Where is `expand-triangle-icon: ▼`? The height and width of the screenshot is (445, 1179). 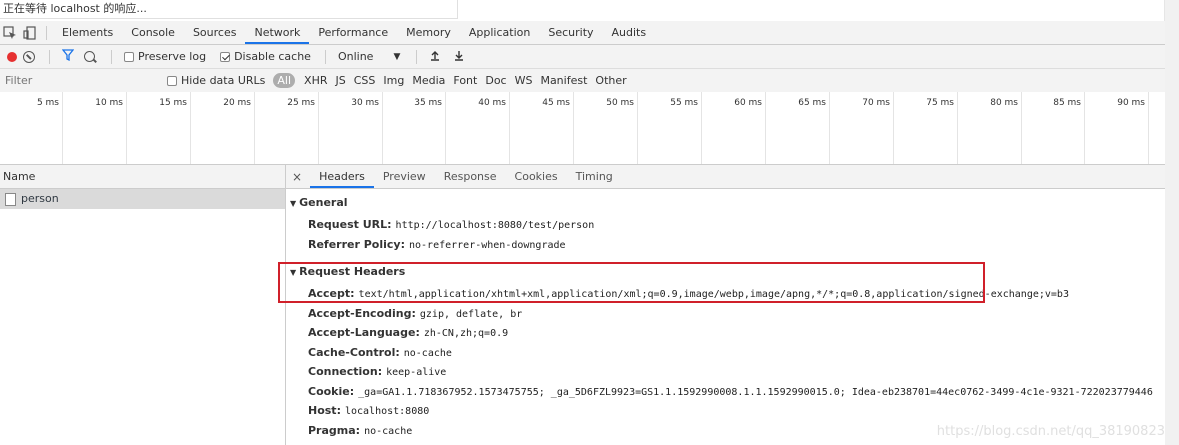 expand-triangle-icon: ▼ is located at coordinates (293, 203).